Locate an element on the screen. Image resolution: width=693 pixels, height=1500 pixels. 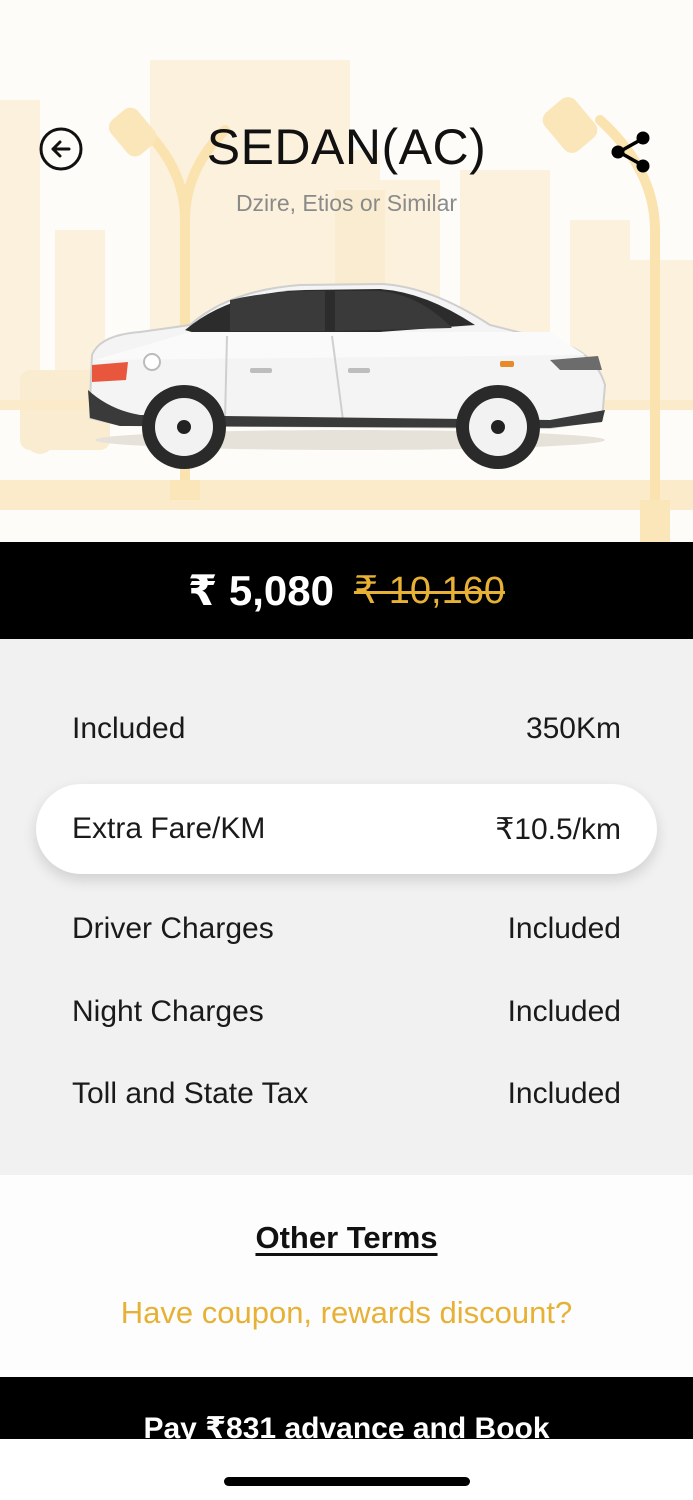
price-bar: ₹ 5,080 ₹ 10,160 is located at coordinates (346, 590).